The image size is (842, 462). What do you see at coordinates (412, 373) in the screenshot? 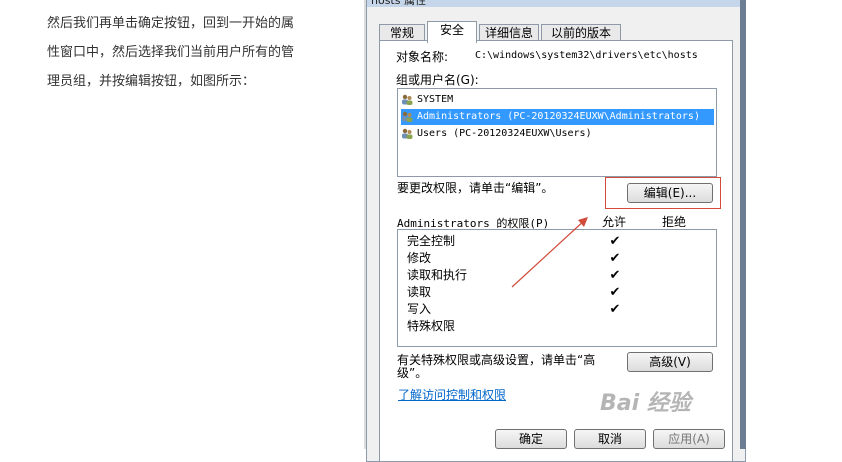
I see `advanced-hint-line2: 级”。` at bounding box center [412, 373].